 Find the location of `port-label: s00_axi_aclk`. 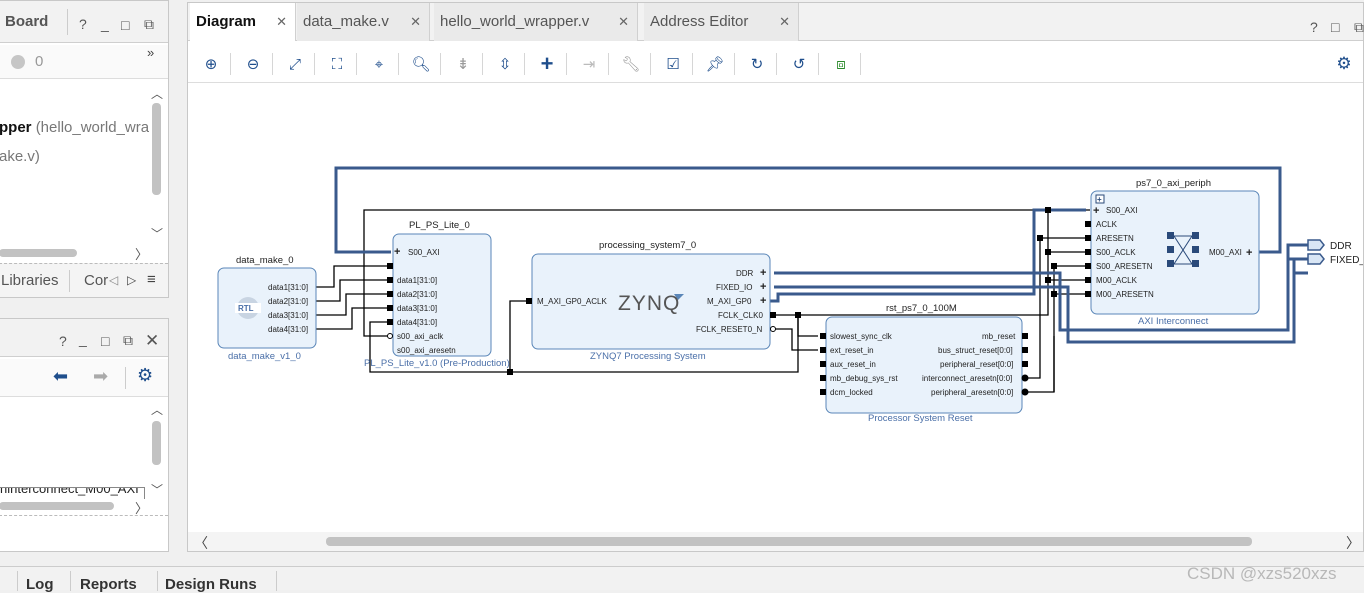

port-label: s00_axi_aclk is located at coordinates (420, 336).